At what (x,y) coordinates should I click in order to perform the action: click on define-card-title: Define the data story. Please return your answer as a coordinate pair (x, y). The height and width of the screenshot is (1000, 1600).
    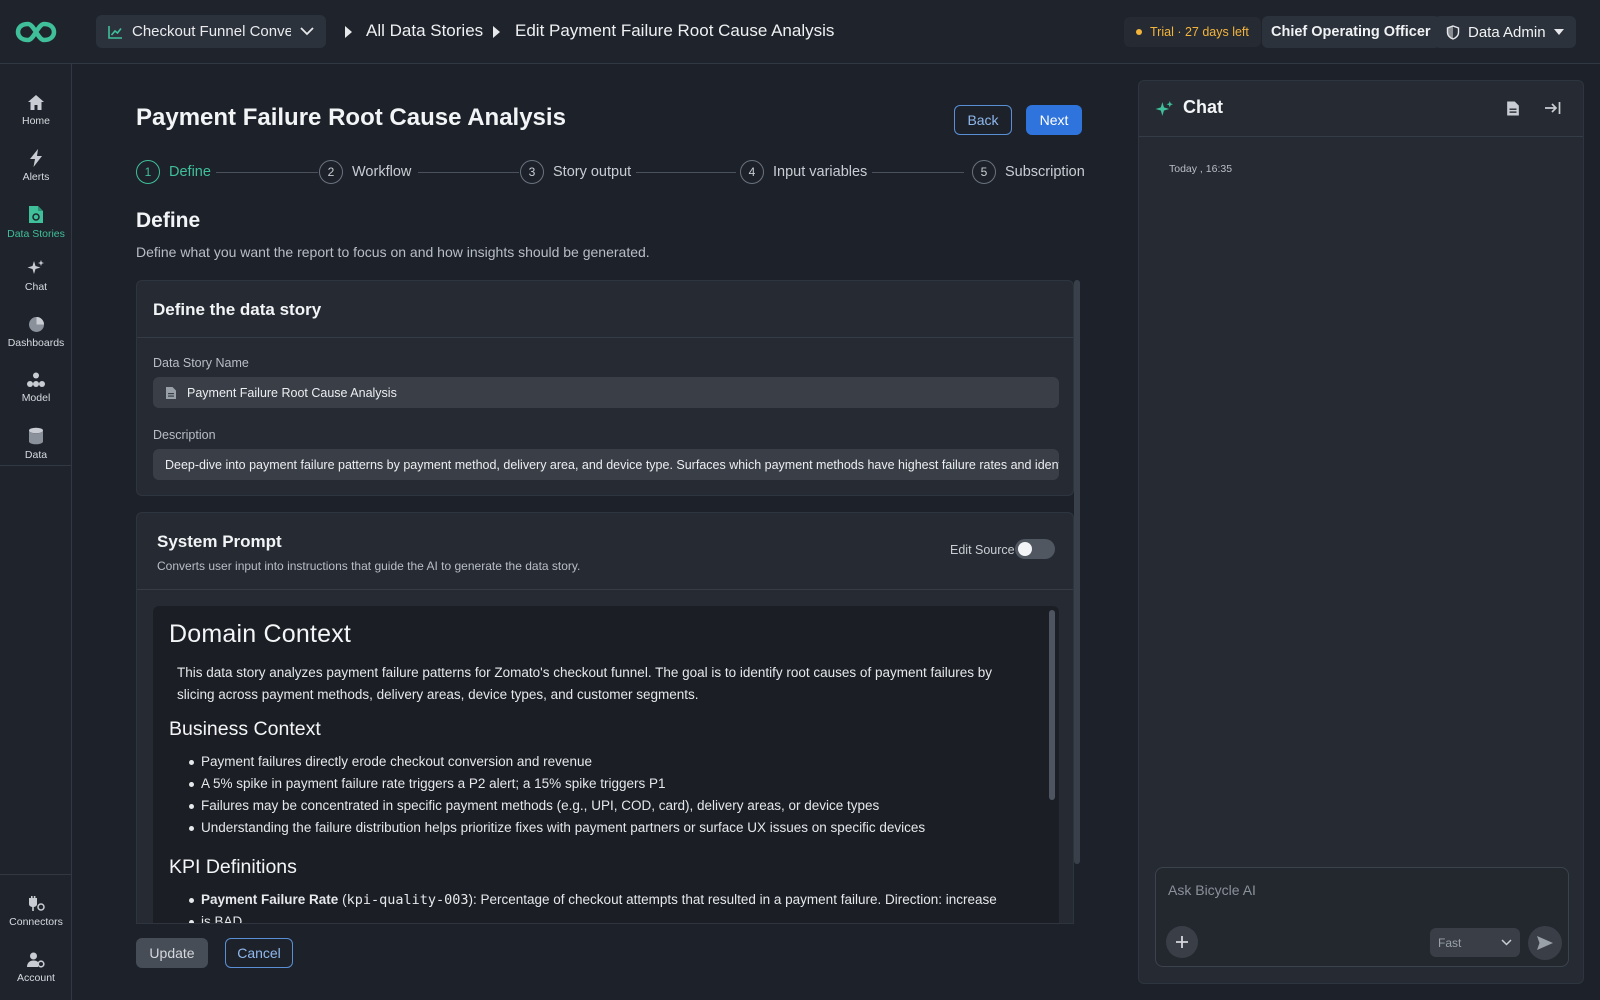
    Looking at the image, I should click on (237, 309).